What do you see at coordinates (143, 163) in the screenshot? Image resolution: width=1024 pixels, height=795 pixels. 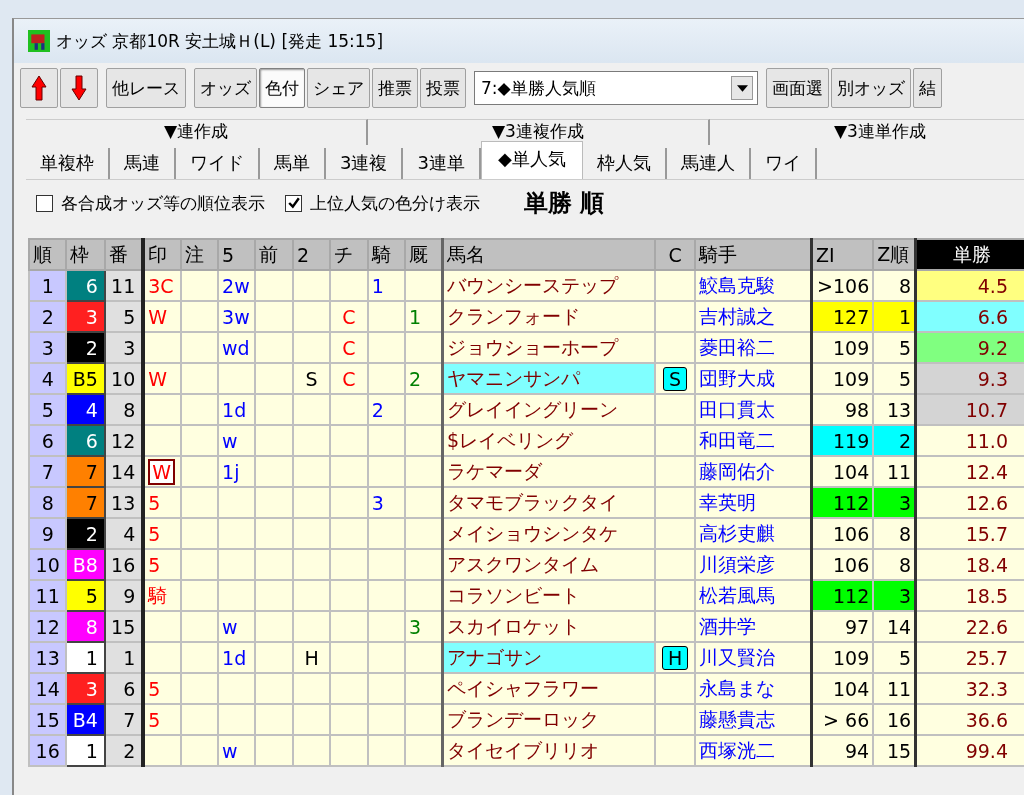 I see `tab: 馬連` at bounding box center [143, 163].